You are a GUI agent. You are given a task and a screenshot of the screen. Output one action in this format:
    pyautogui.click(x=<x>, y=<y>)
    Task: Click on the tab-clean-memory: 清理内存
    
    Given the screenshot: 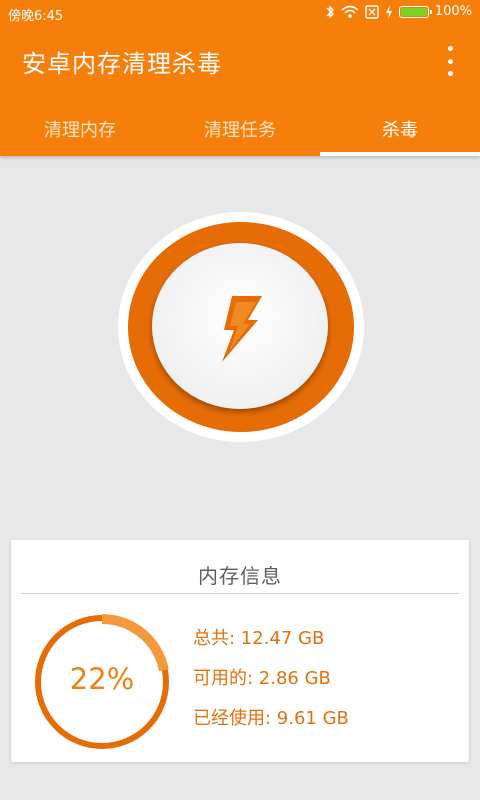 What is the action you would take?
    pyautogui.click(x=80, y=127)
    